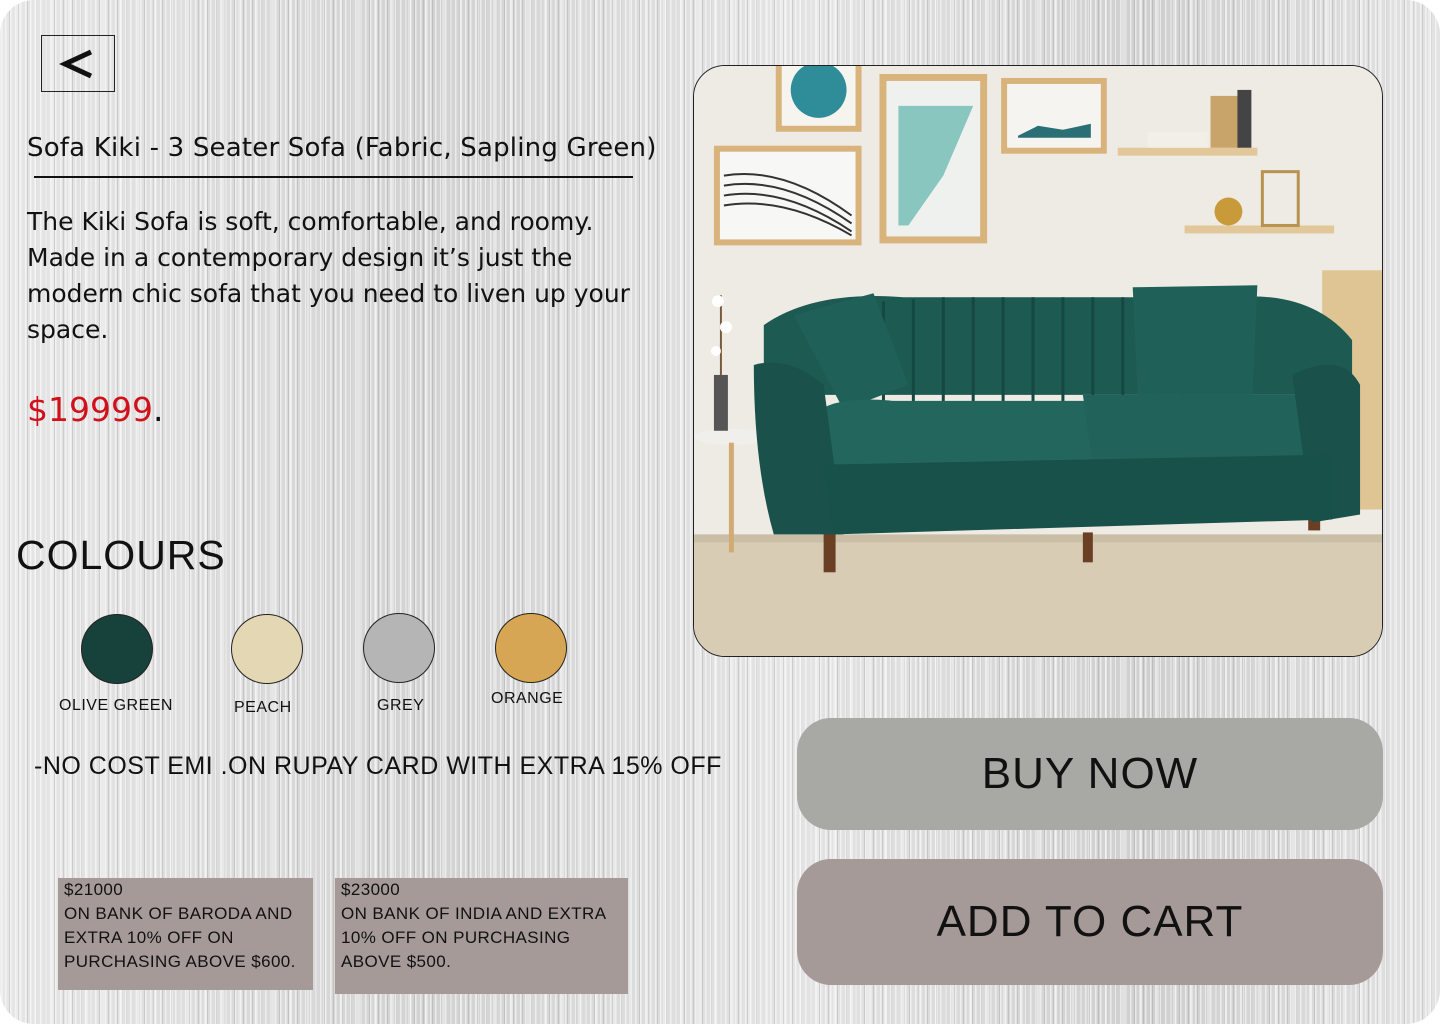 This screenshot has width=1440, height=1024. I want to click on product-price: $19999., so click(95, 409).